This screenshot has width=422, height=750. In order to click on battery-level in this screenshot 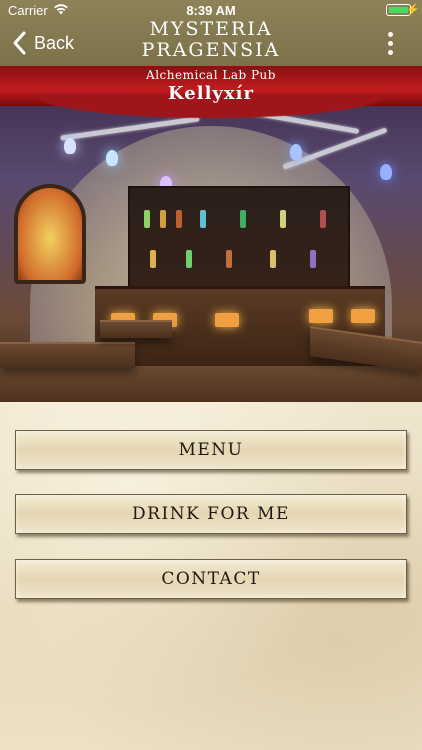, I will do `click(398, 9)`.